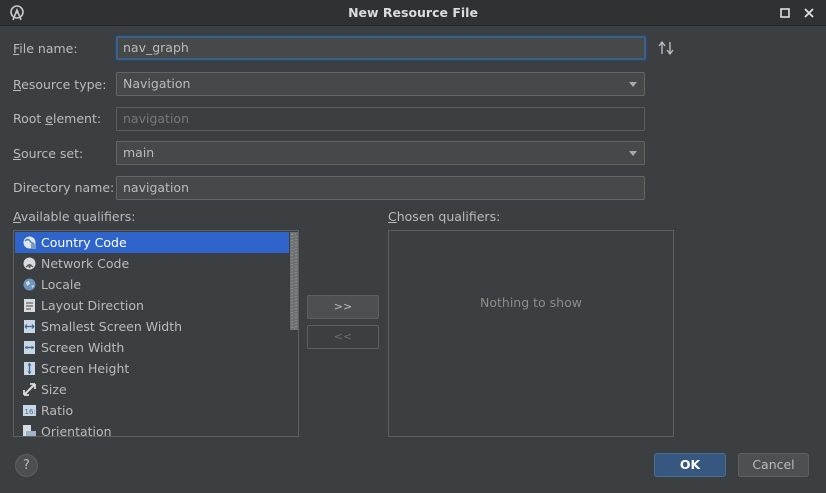 Image resolution: width=826 pixels, height=493 pixels. I want to click on list-item: Layout Direction, so click(152, 305).